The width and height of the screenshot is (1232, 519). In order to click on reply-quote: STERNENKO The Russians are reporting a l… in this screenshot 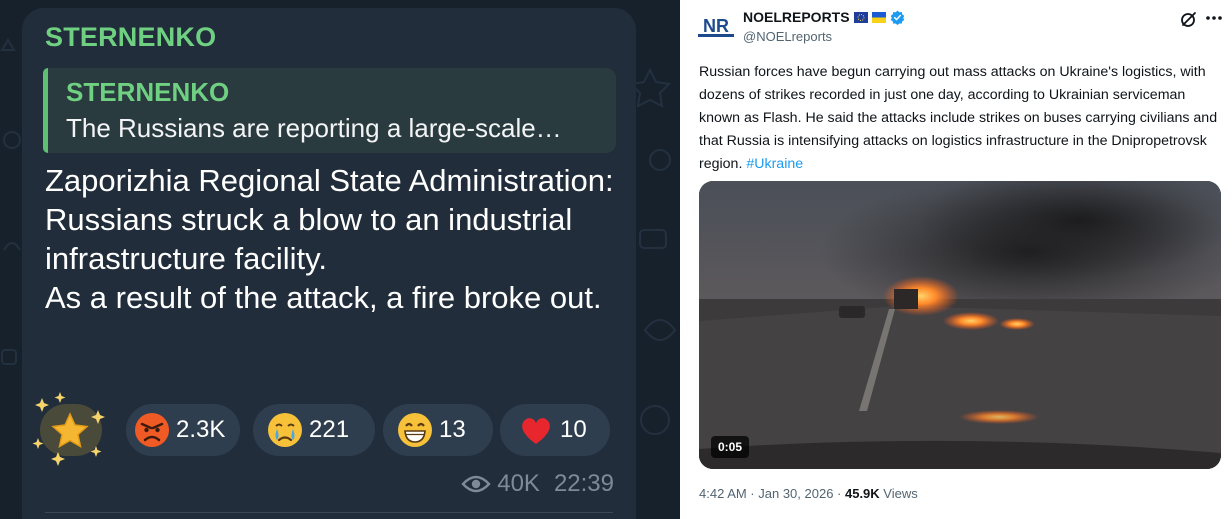, I will do `click(329, 110)`.